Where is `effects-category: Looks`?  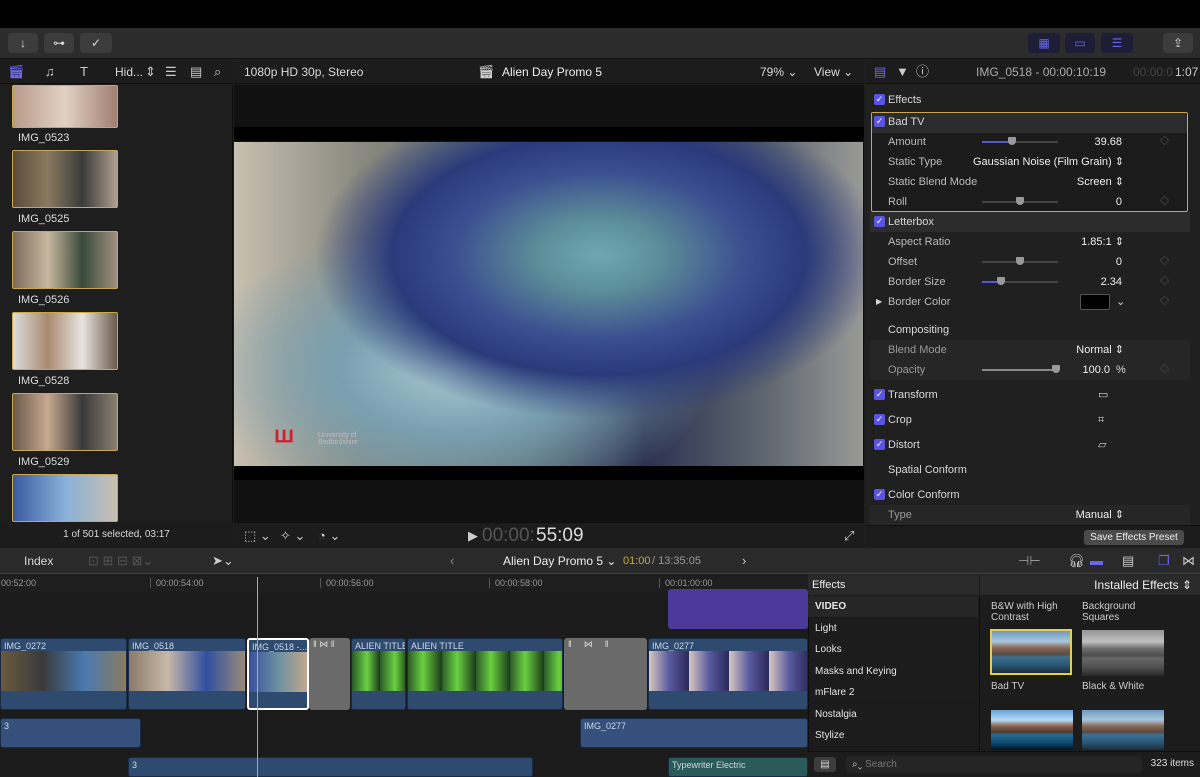
effects-category: Looks is located at coordinates (893, 650).